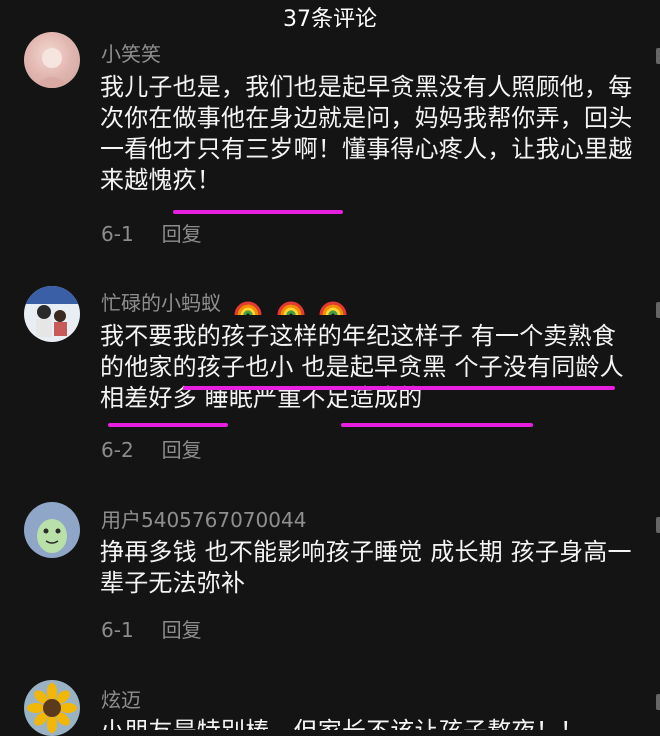 The height and width of the screenshot is (736, 660). I want to click on comment-date: 6-2, so click(117, 450).